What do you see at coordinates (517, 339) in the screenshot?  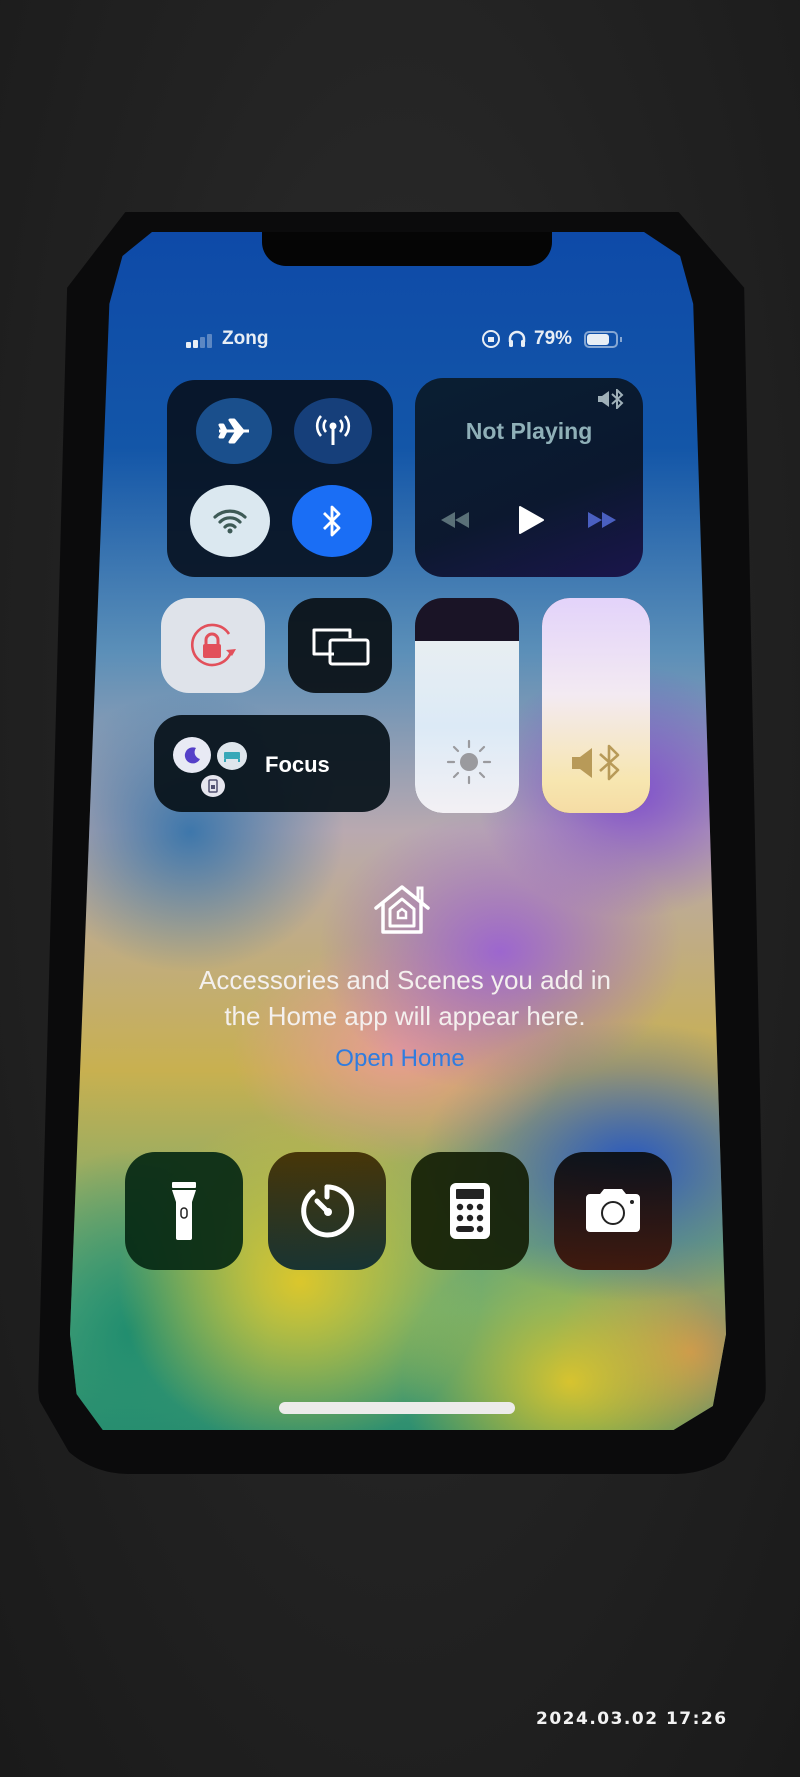 I see `headphones-icon` at bounding box center [517, 339].